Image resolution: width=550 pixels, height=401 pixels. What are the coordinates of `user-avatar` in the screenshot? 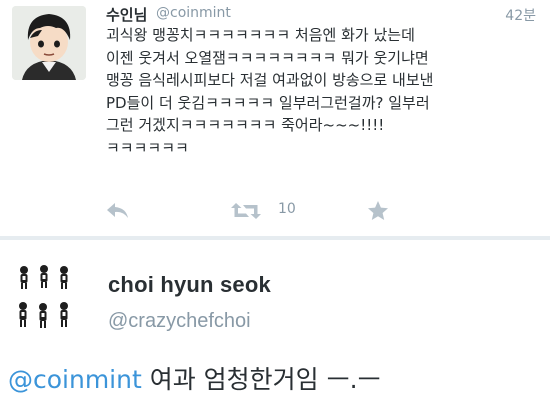 It's located at (49, 43).